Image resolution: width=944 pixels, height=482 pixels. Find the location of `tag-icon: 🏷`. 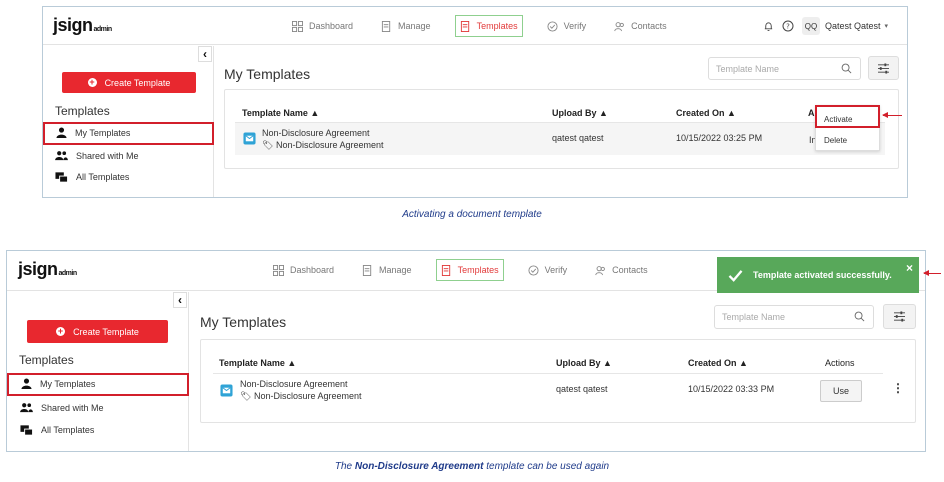

tag-icon: 🏷 is located at coordinates (268, 145).